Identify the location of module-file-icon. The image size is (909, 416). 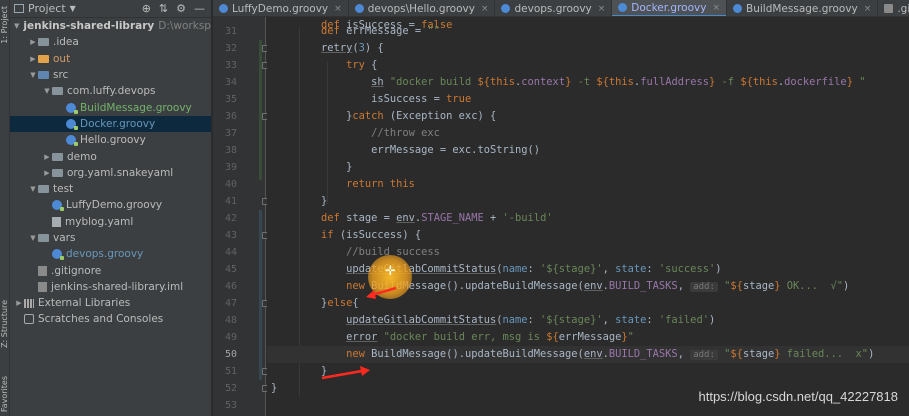
(42, 286).